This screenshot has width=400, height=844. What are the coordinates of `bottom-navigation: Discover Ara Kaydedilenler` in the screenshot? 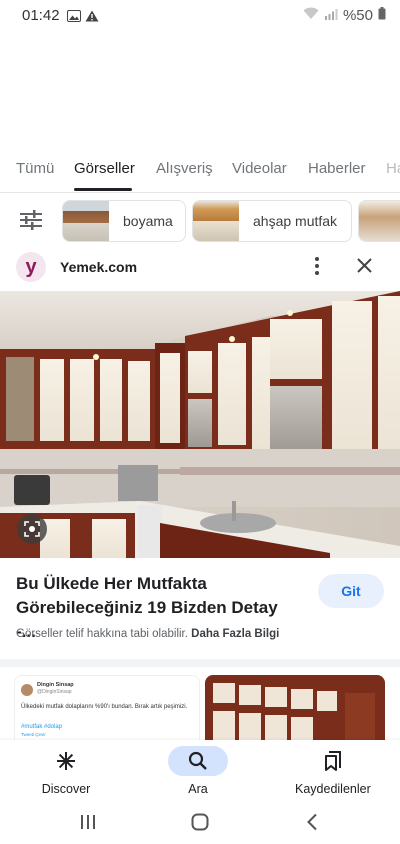 It's located at (200, 771).